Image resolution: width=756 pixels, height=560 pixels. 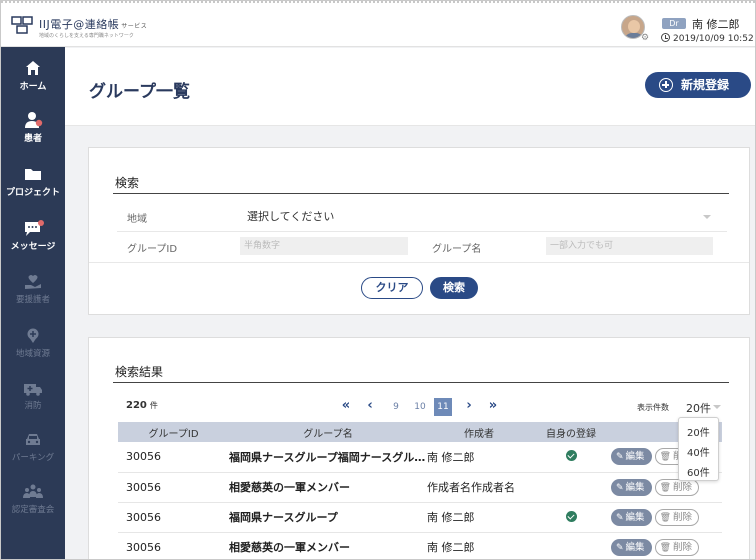 What do you see at coordinates (653, 407) in the screenshot?
I see `per-page-label: 表示件数` at bounding box center [653, 407].